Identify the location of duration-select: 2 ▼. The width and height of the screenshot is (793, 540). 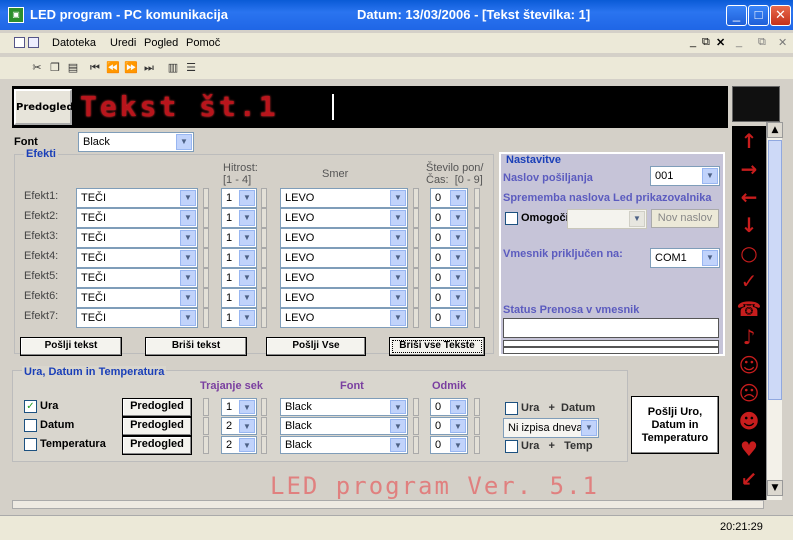
(239, 445).